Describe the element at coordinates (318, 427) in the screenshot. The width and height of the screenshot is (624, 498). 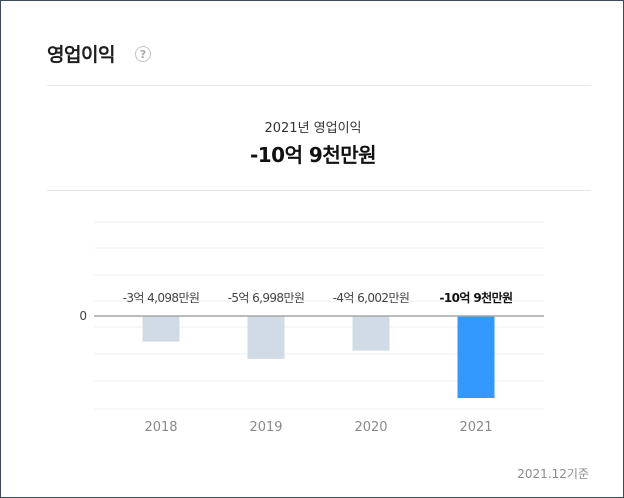
I see `x-ticks: 2018 2019 2020 2021` at that location.